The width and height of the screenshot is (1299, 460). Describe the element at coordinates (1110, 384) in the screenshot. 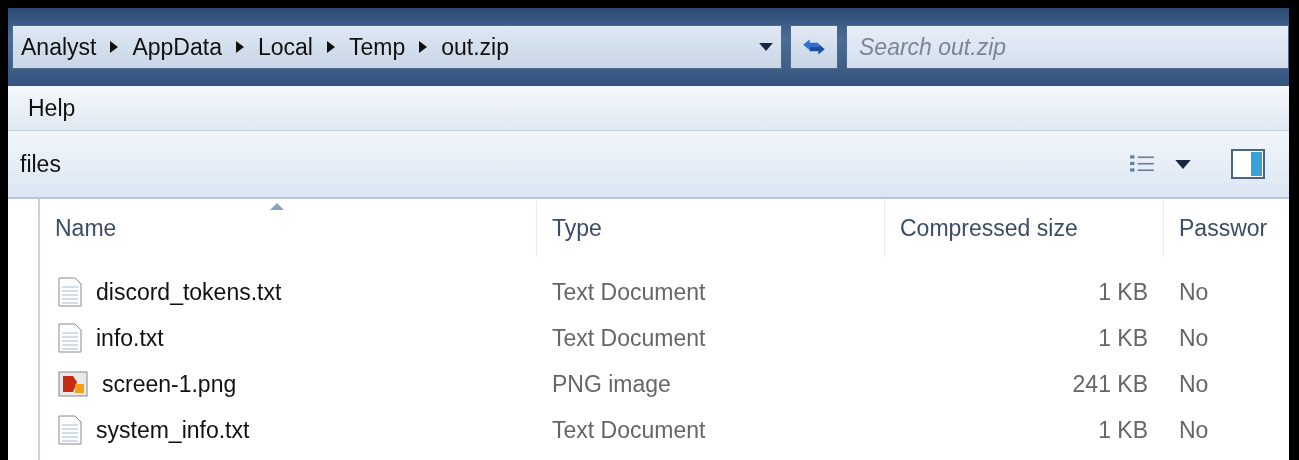

I see `file-size: 241 KB` at that location.